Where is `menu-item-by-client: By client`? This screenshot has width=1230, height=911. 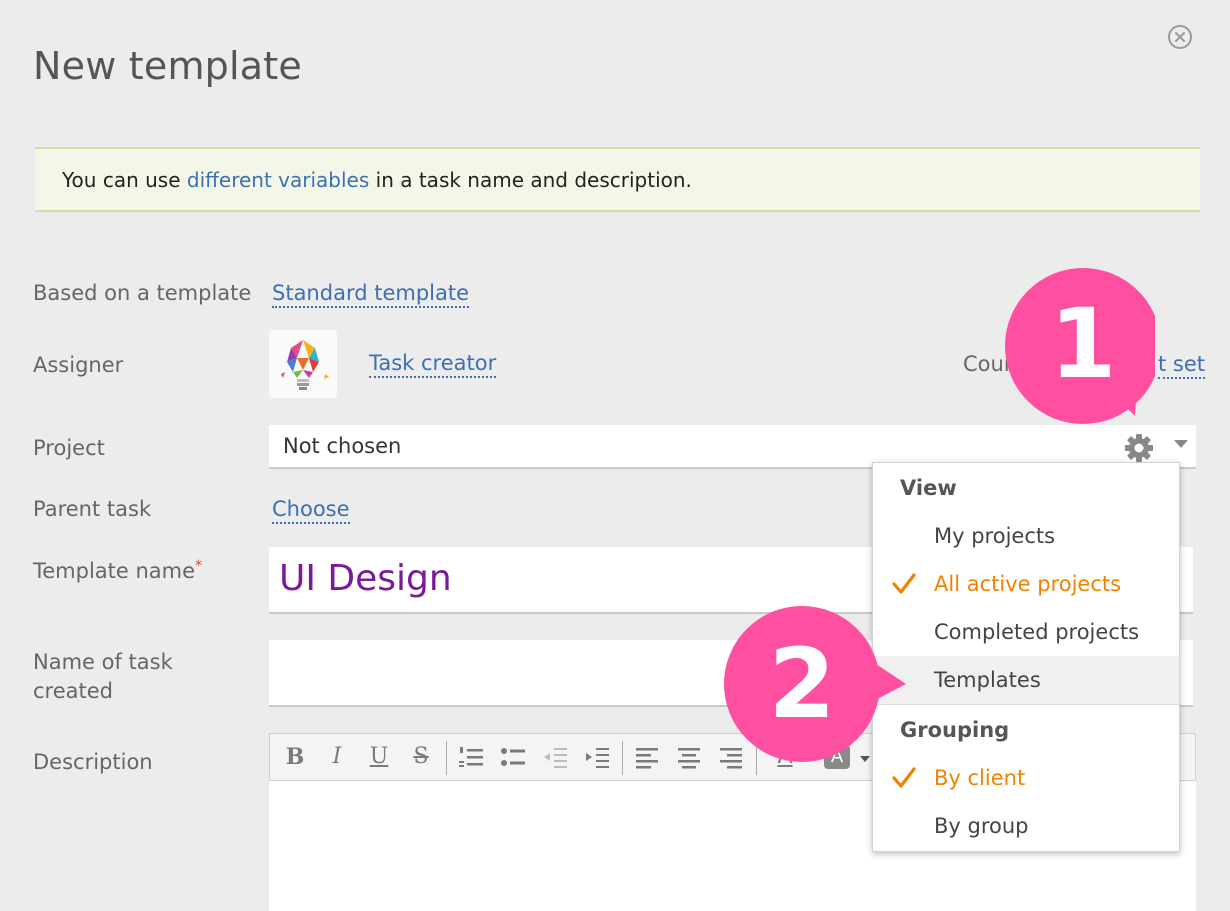
menu-item-by-client: By client is located at coordinates (1026, 778).